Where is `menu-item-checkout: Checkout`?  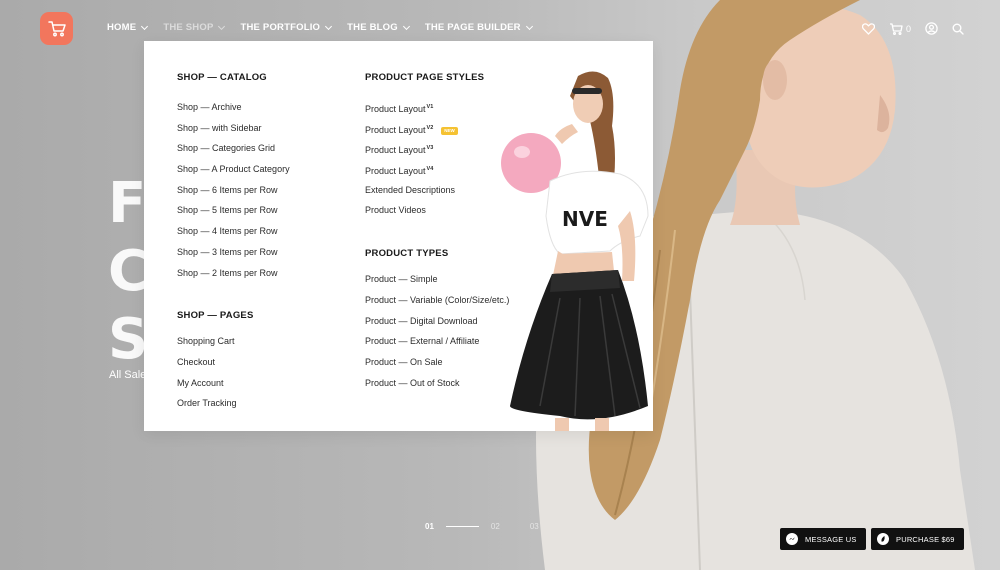
menu-item-checkout: Checkout is located at coordinates (233, 362).